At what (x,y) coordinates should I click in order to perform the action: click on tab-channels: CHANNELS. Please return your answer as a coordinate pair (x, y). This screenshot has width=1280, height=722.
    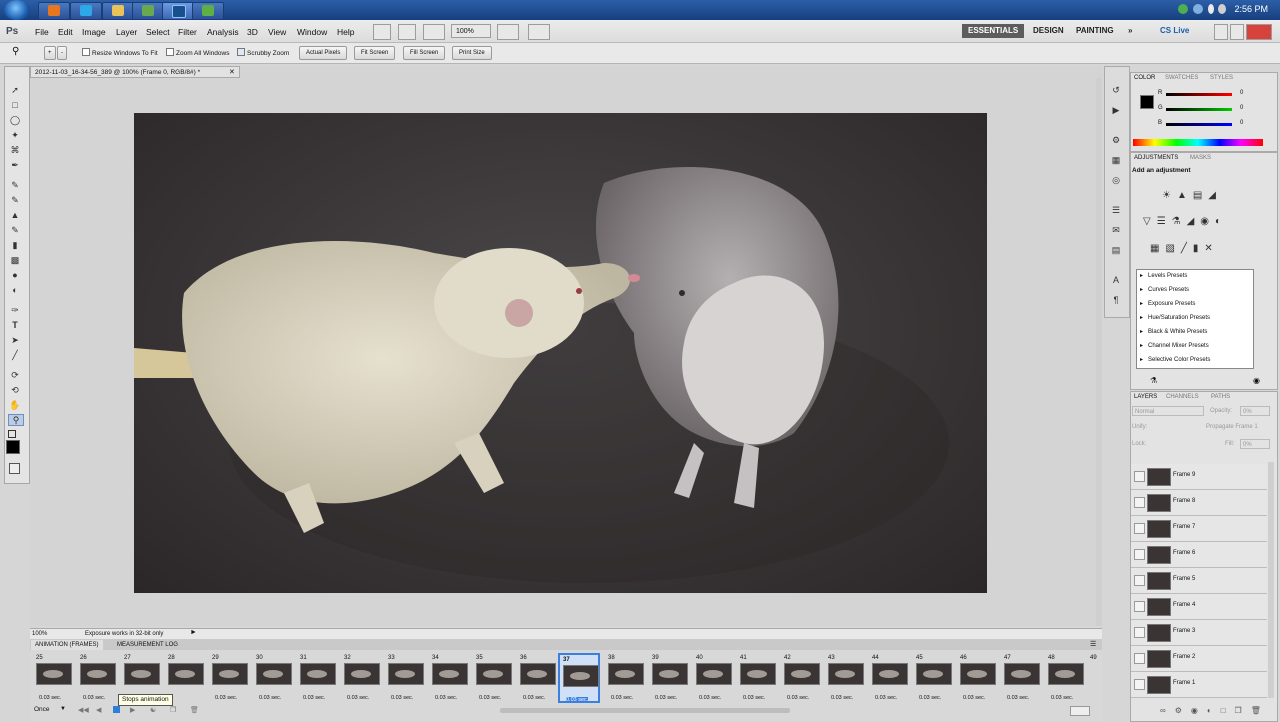
    Looking at the image, I should click on (1182, 397).